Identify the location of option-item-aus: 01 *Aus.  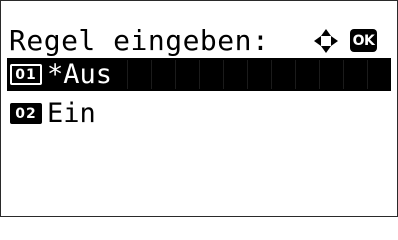
(199, 74).